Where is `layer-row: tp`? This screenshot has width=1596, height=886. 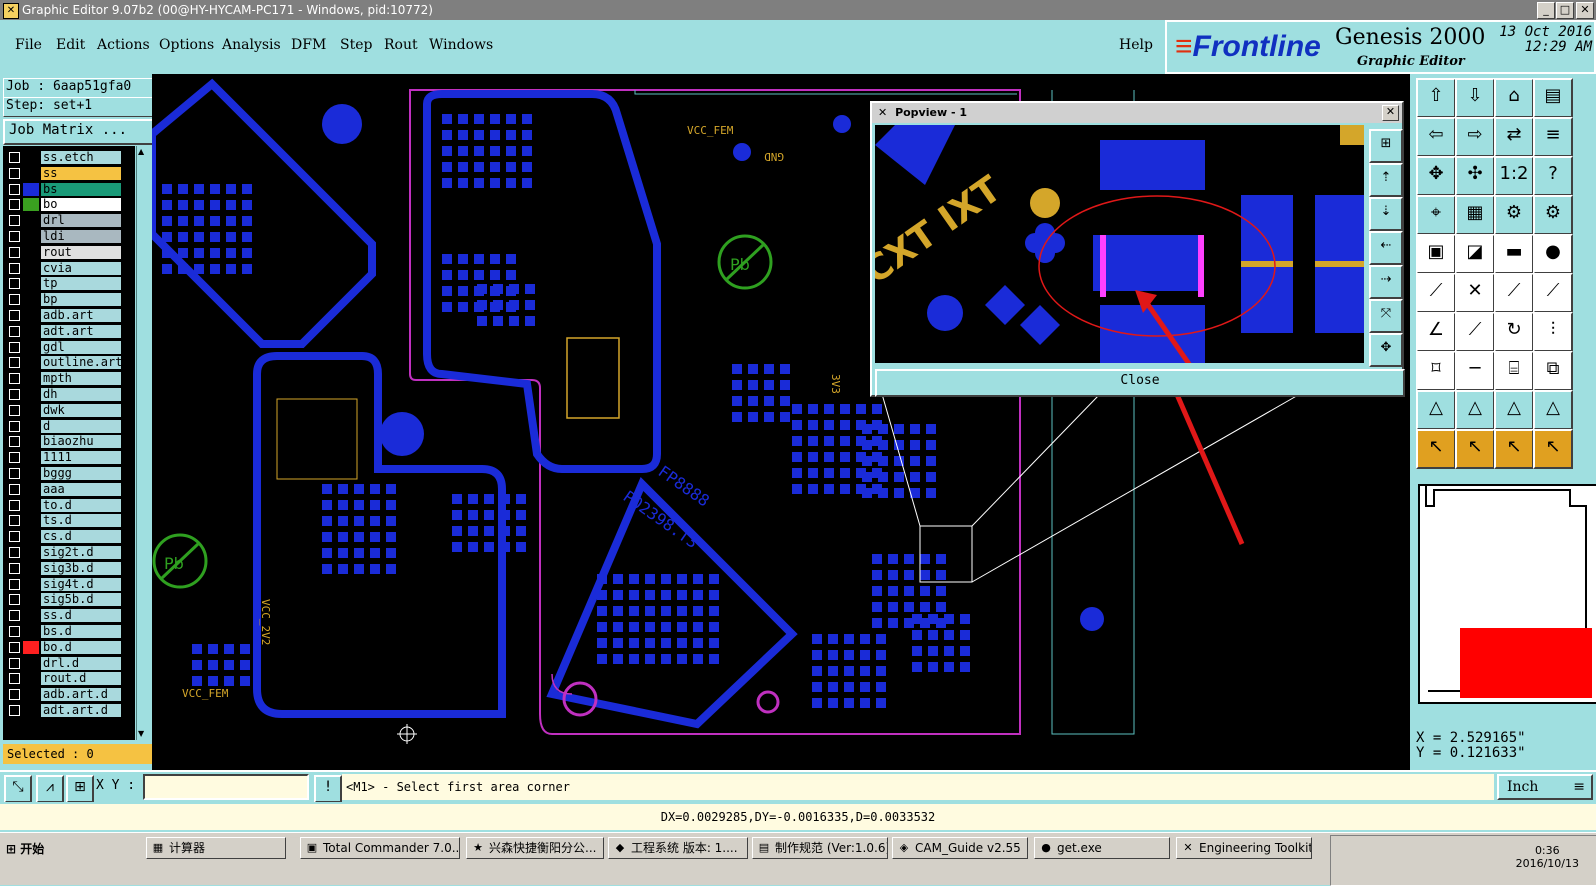
layer-row: tp is located at coordinates (69, 283).